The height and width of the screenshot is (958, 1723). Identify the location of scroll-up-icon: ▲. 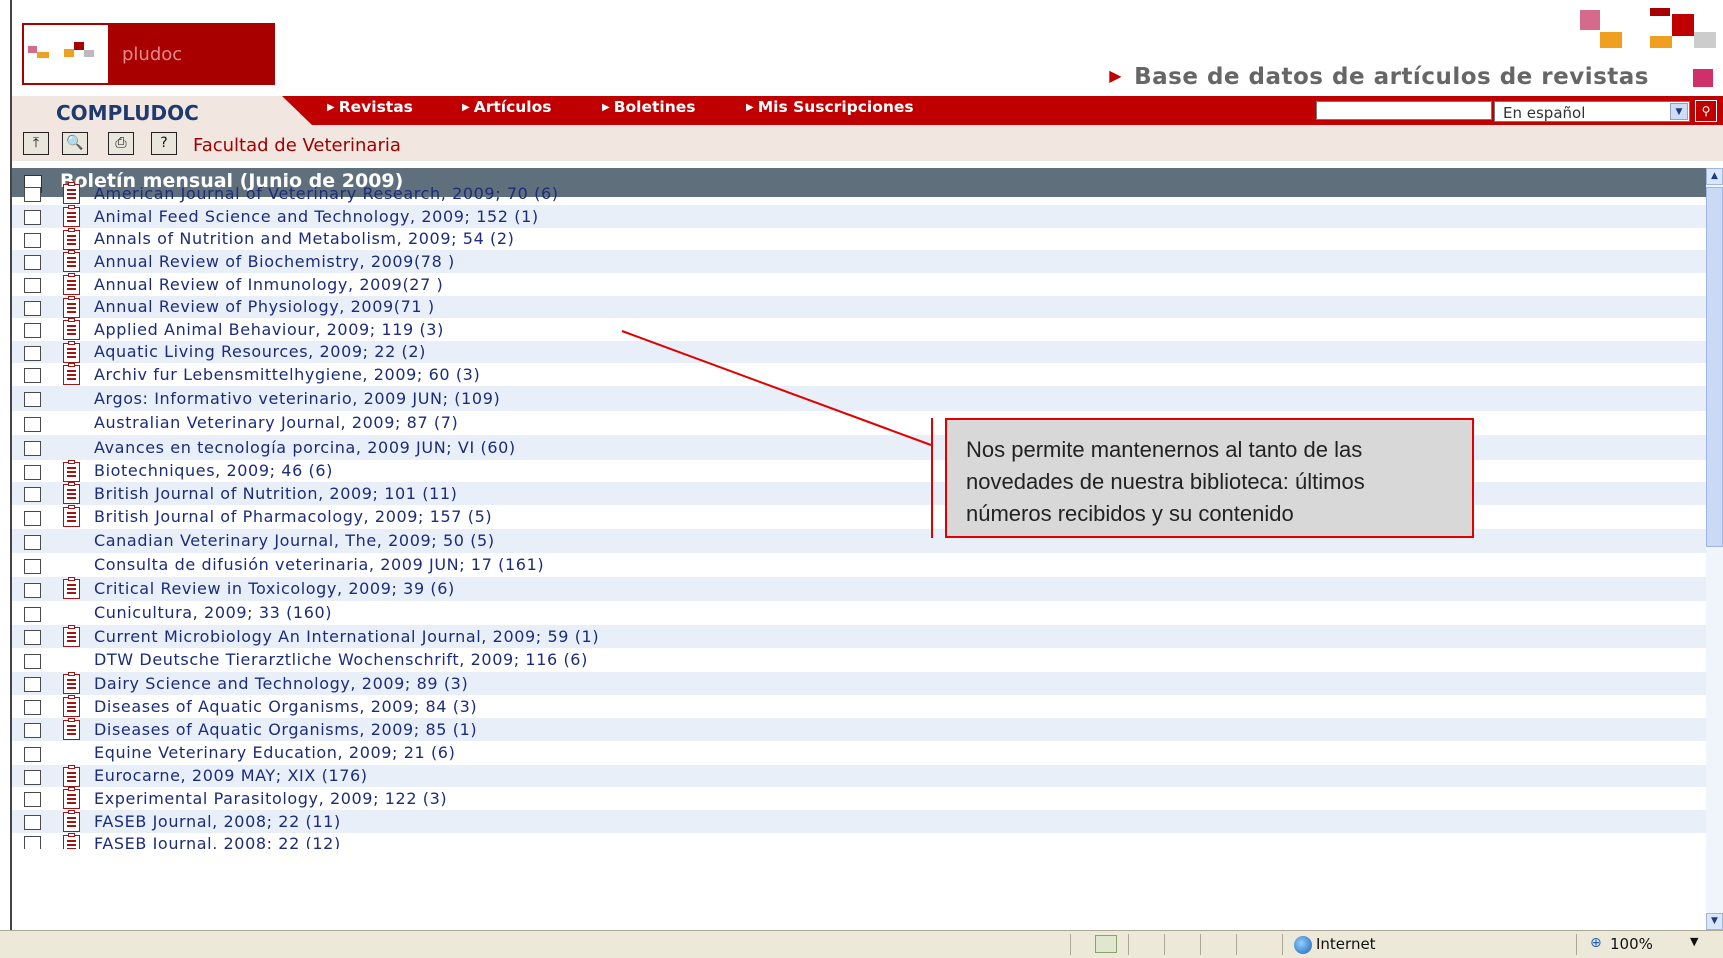
(1714, 176).